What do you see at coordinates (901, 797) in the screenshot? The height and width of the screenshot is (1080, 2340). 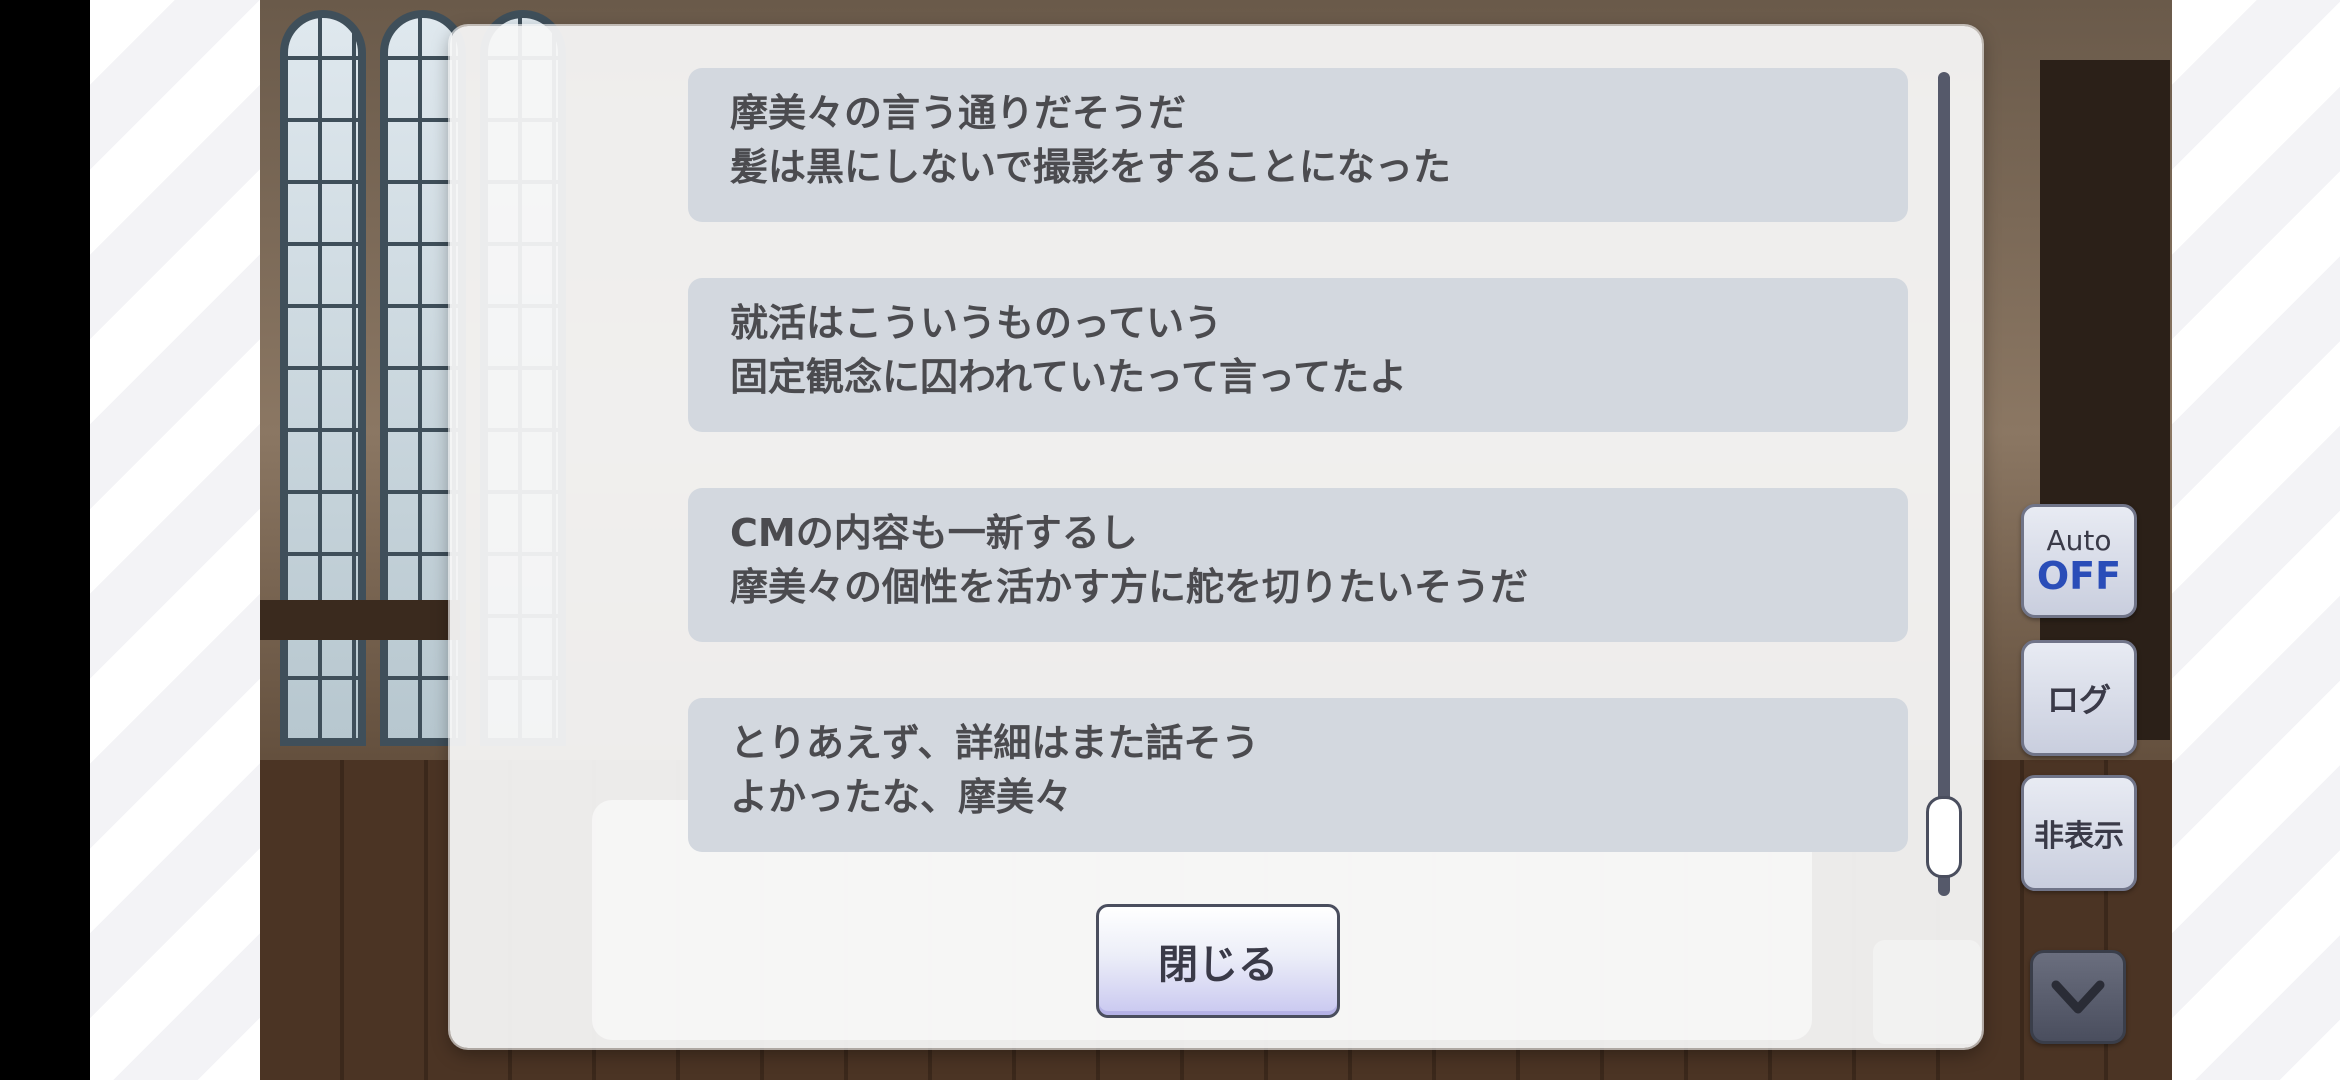 I see `log-entry-line: よかったな、摩美々` at bounding box center [901, 797].